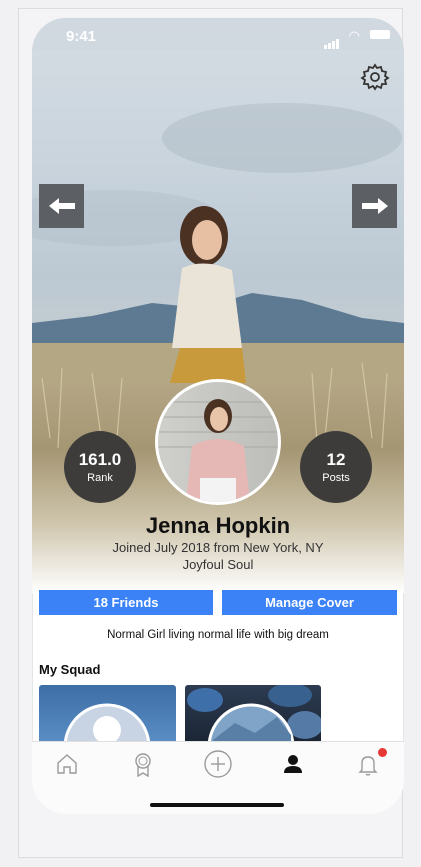 The image size is (421, 867). Describe the element at coordinates (217, 805) in the screenshot. I see `home-indicator` at that location.